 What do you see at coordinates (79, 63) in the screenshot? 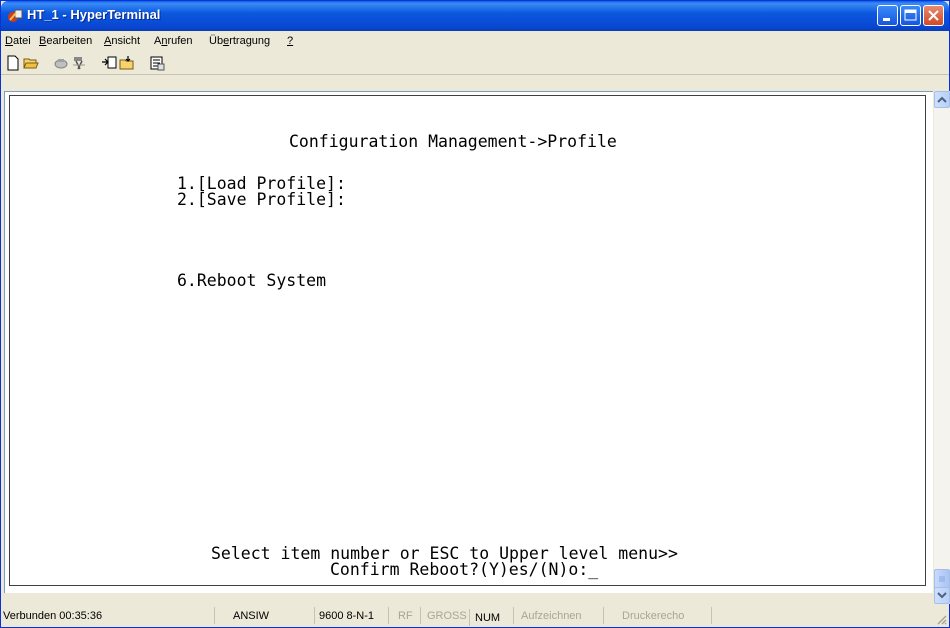
I see `disconnect-icon` at bounding box center [79, 63].